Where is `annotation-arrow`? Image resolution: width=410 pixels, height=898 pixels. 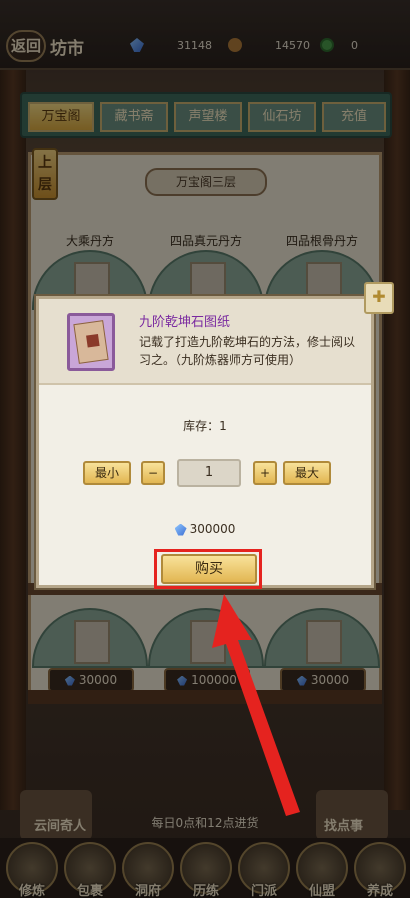 annotation-arrow is located at coordinates (256, 705).